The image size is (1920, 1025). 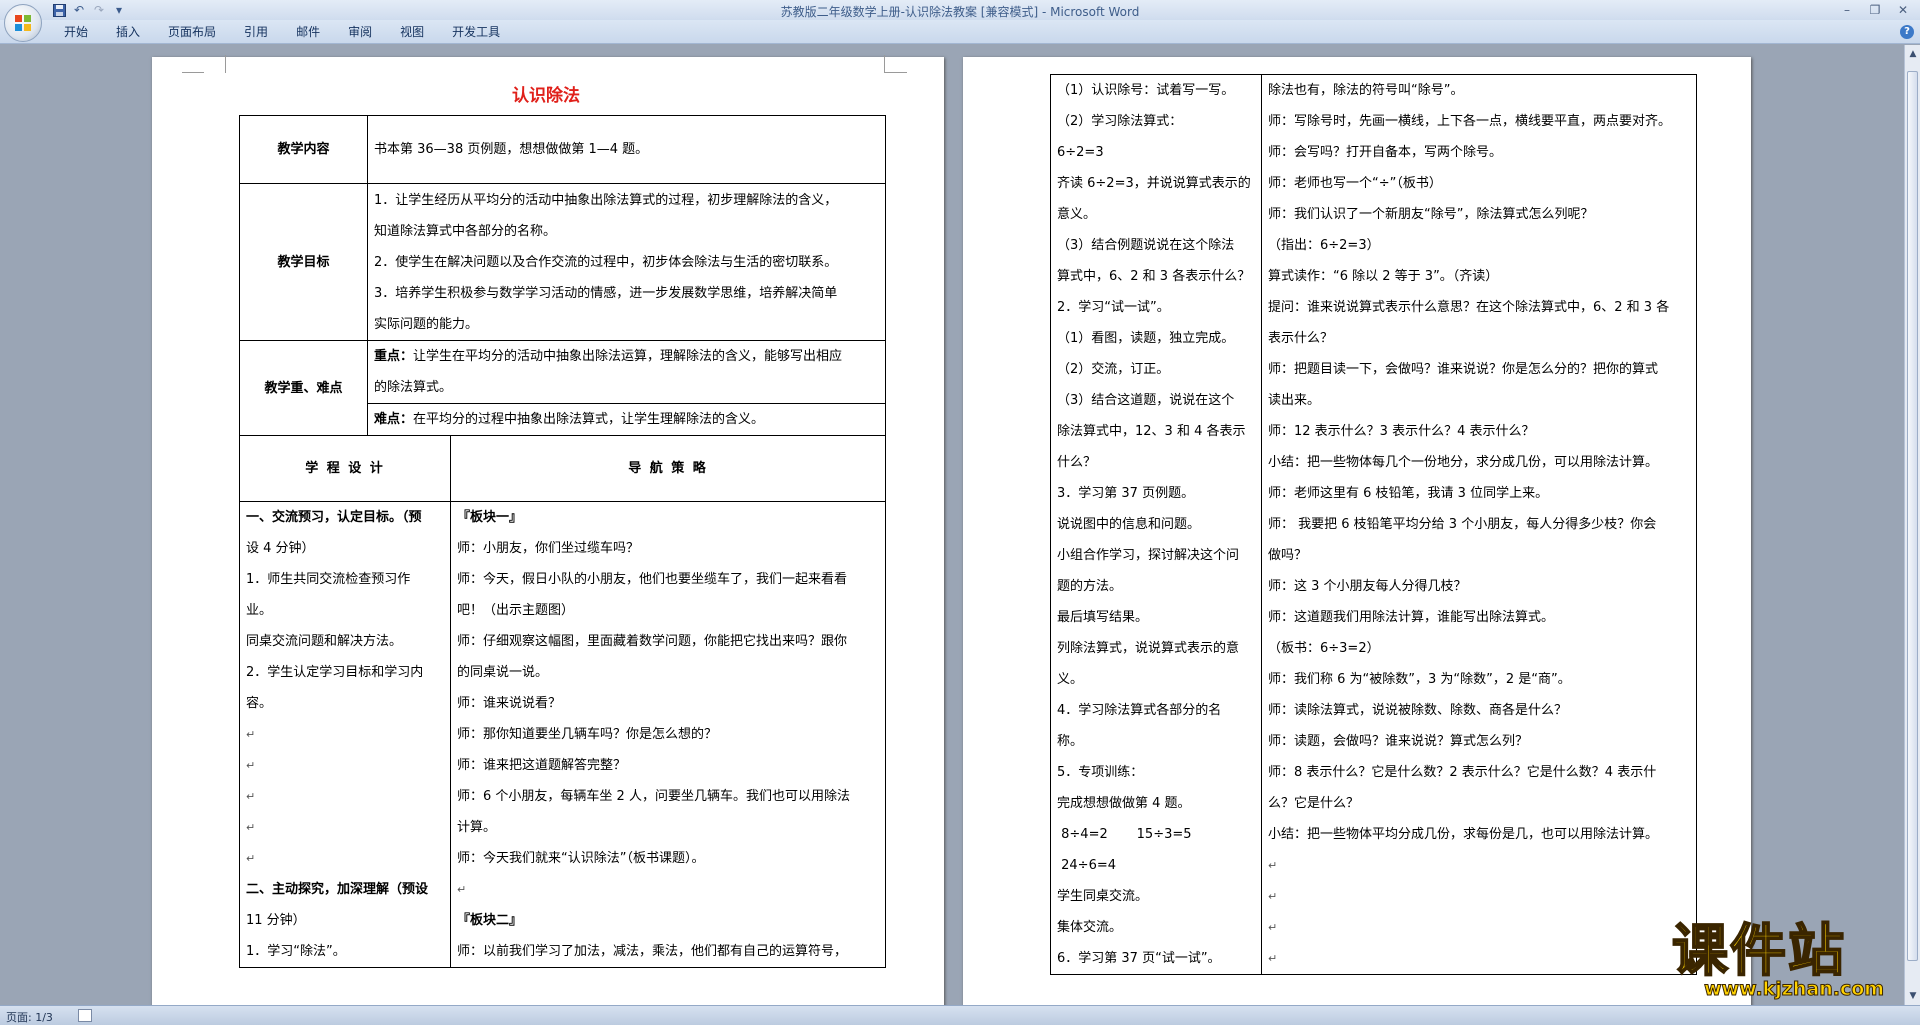 I want to click on right-line: 师：读除法算式，说说被除数、除数、商各是什么？, so click(x=1418, y=710).